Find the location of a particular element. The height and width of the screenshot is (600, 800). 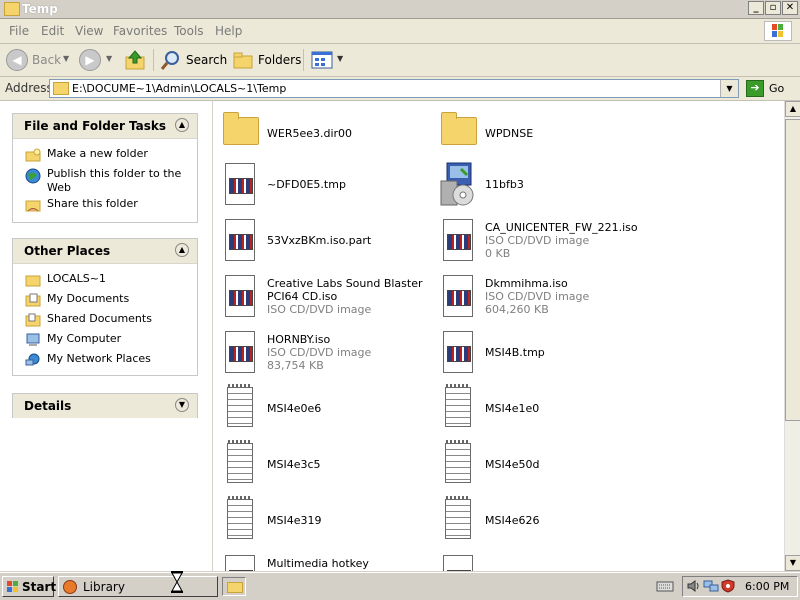

taskbar-item-label: Library is located at coordinates (104, 587).